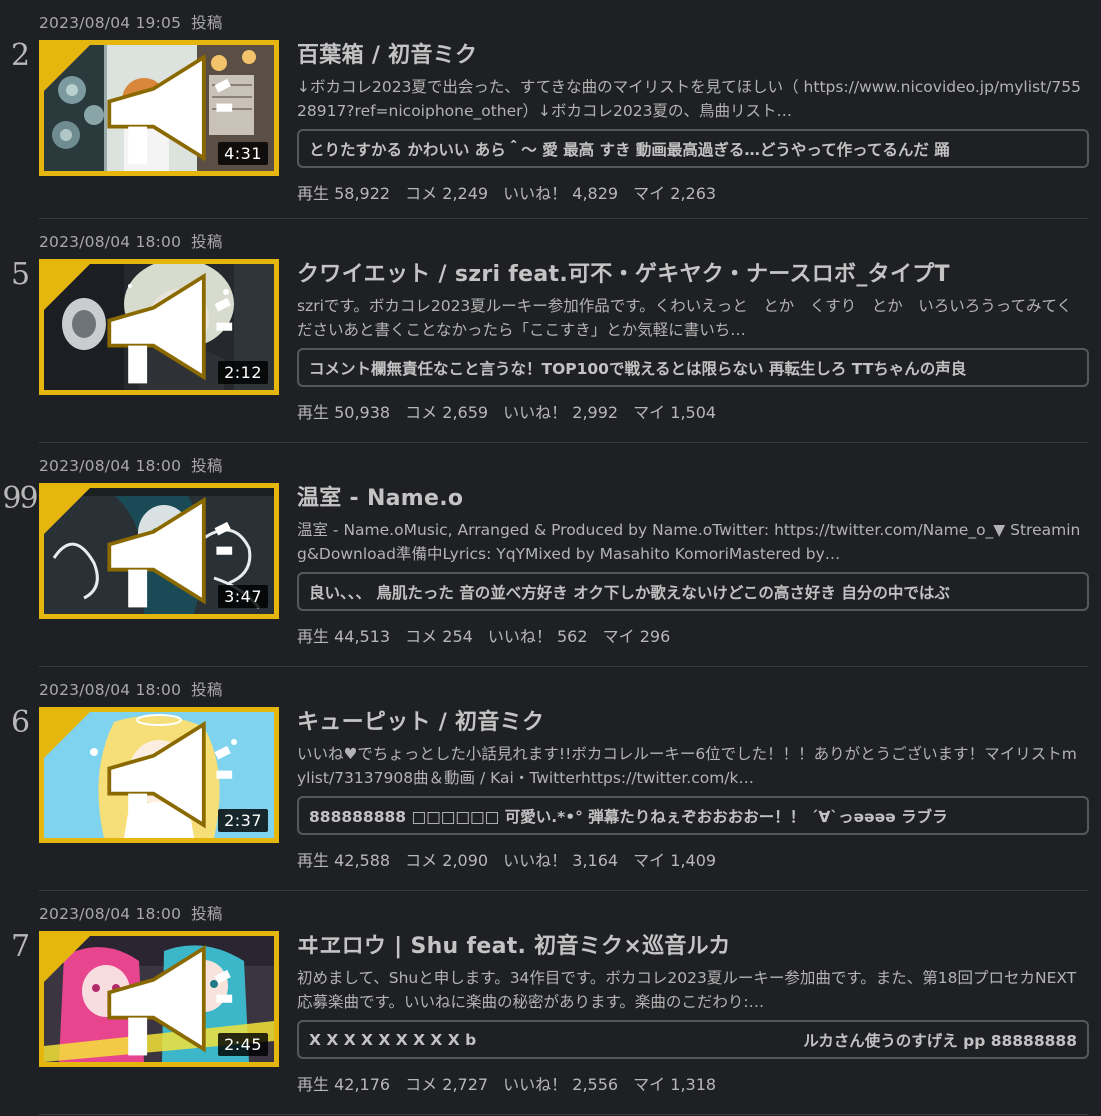  I want to click on video-thumbnail: 2:37, so click(159, 775).